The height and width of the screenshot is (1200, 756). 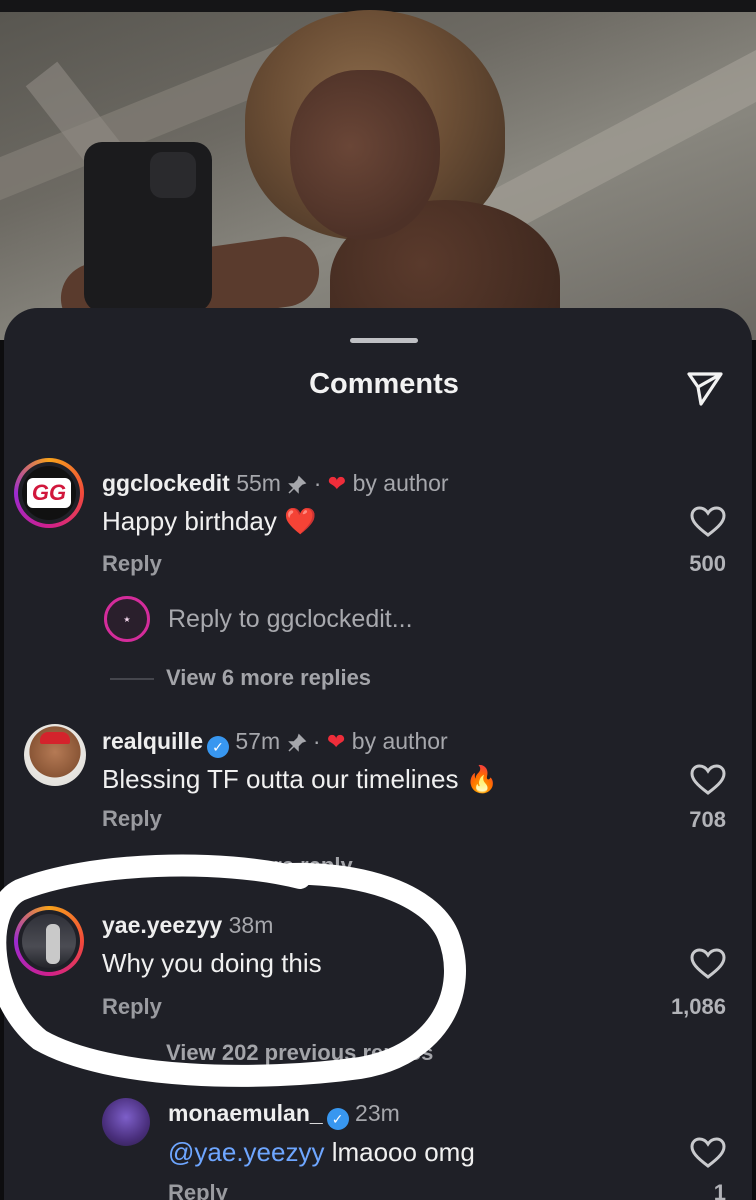 I want to click on comment-meta: yae.yeezyy 38m, so click(x=187, y=925).